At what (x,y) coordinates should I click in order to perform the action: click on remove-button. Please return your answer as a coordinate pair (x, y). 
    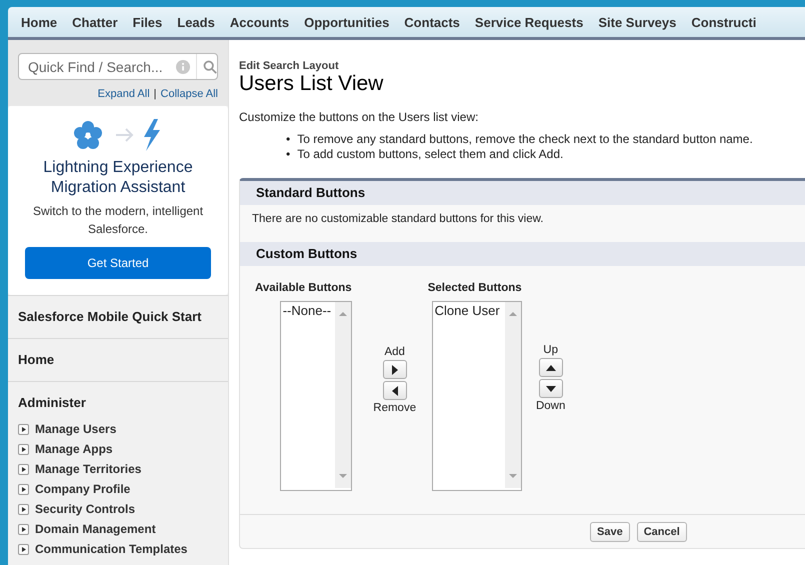
    Looking at the image, I should click on (394, 390).